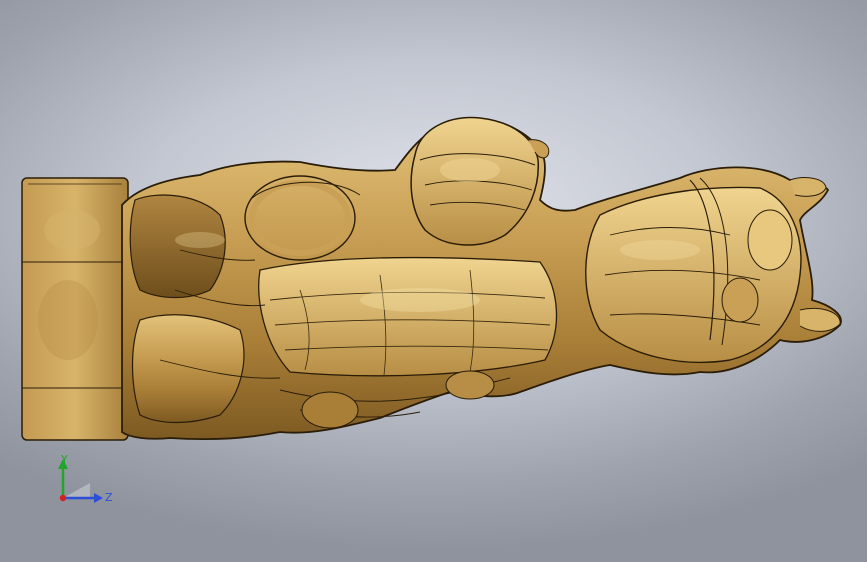  Describe the element at coordinates (76, 490) in the screenshot. I see `triad-plane-icon` at that location.